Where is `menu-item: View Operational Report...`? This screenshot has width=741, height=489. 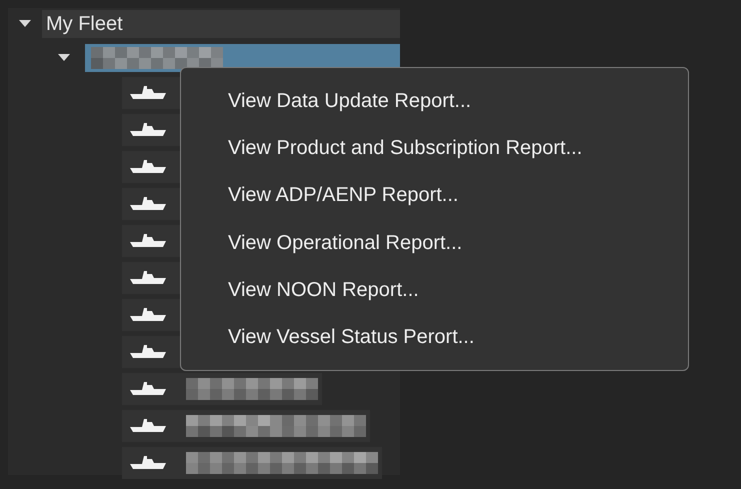
menu-item: View Operational Report... is located at coordinates (434, 242).